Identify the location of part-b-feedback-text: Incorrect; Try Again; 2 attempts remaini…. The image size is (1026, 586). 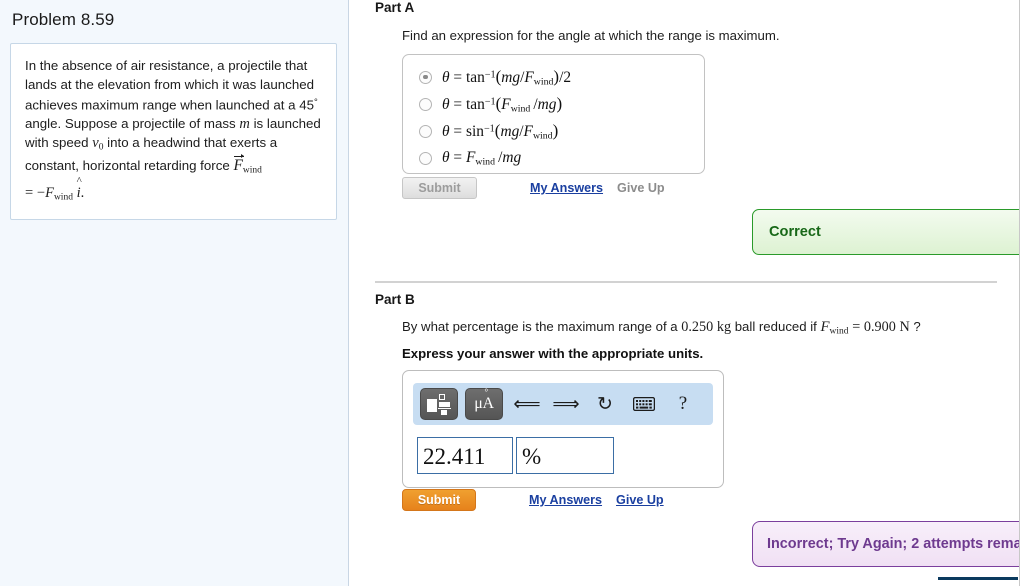
(896, 544).